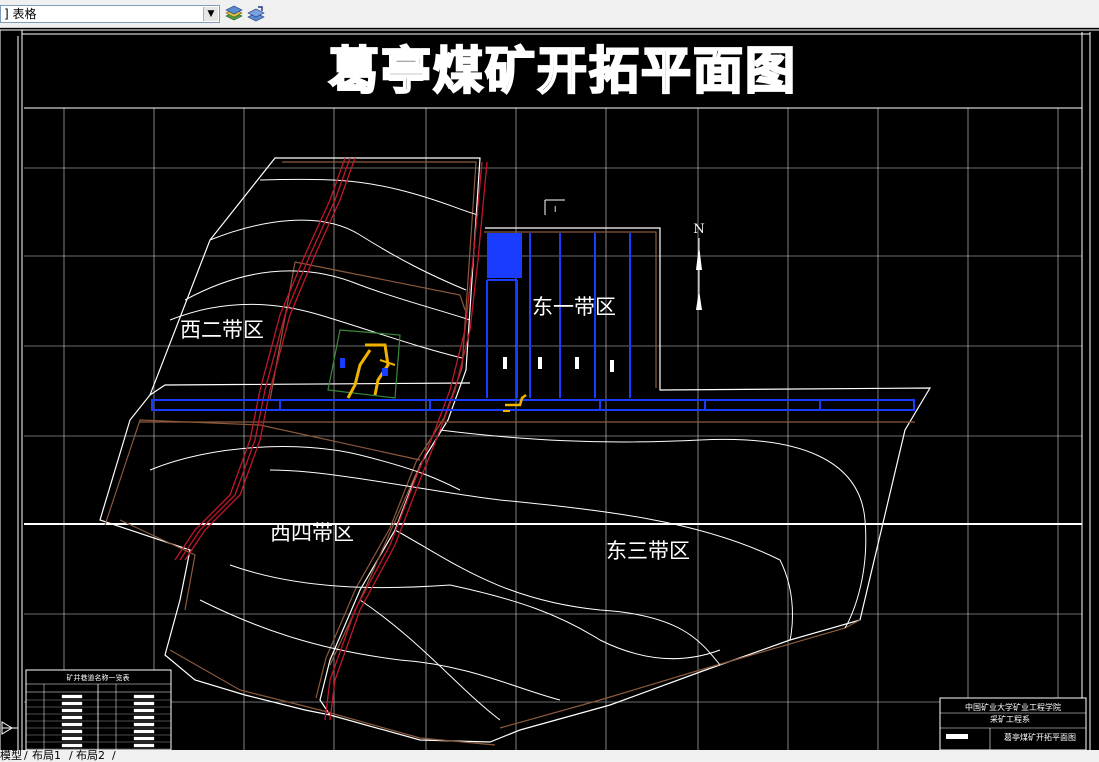 The height and width of the screenshot is (762, 1099). I want to click on layer-previous-icon, so click(256, 14).